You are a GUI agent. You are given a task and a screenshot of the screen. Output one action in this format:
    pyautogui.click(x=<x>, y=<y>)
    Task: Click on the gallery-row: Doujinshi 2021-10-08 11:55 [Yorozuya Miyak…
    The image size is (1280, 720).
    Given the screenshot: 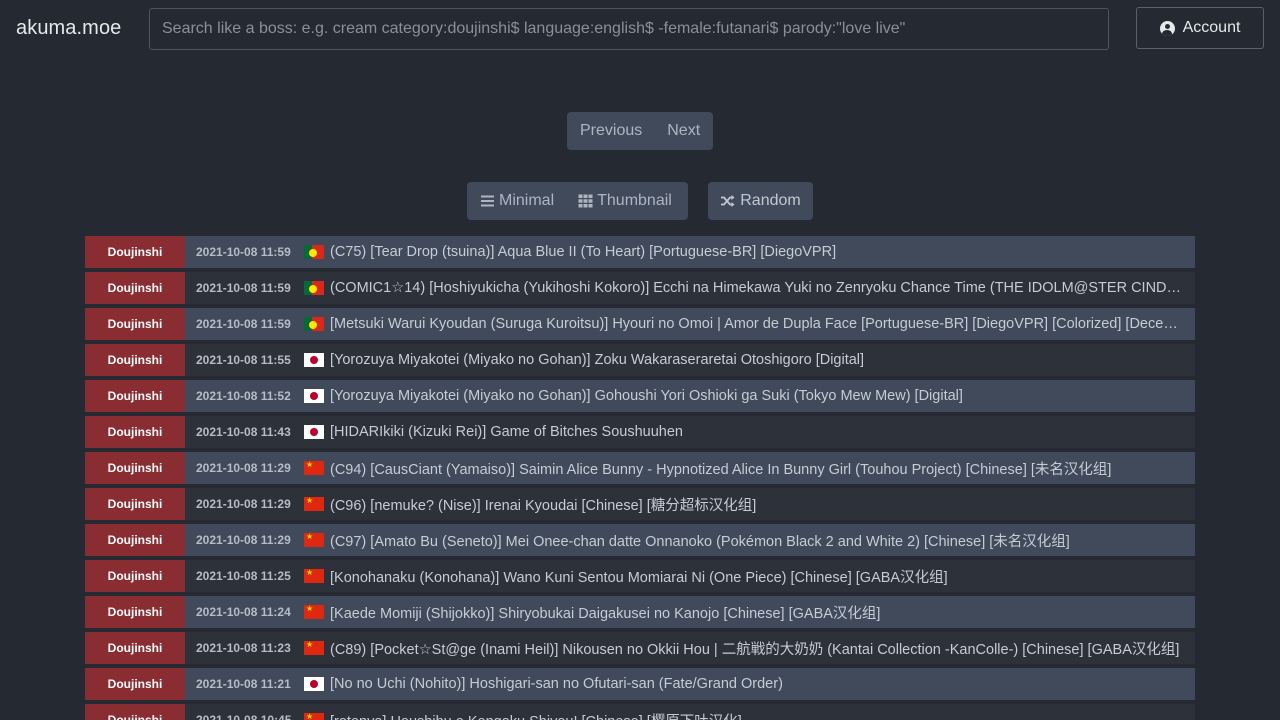 What is the action you would take?
    pyautogui.click(x=640, y=360)
    